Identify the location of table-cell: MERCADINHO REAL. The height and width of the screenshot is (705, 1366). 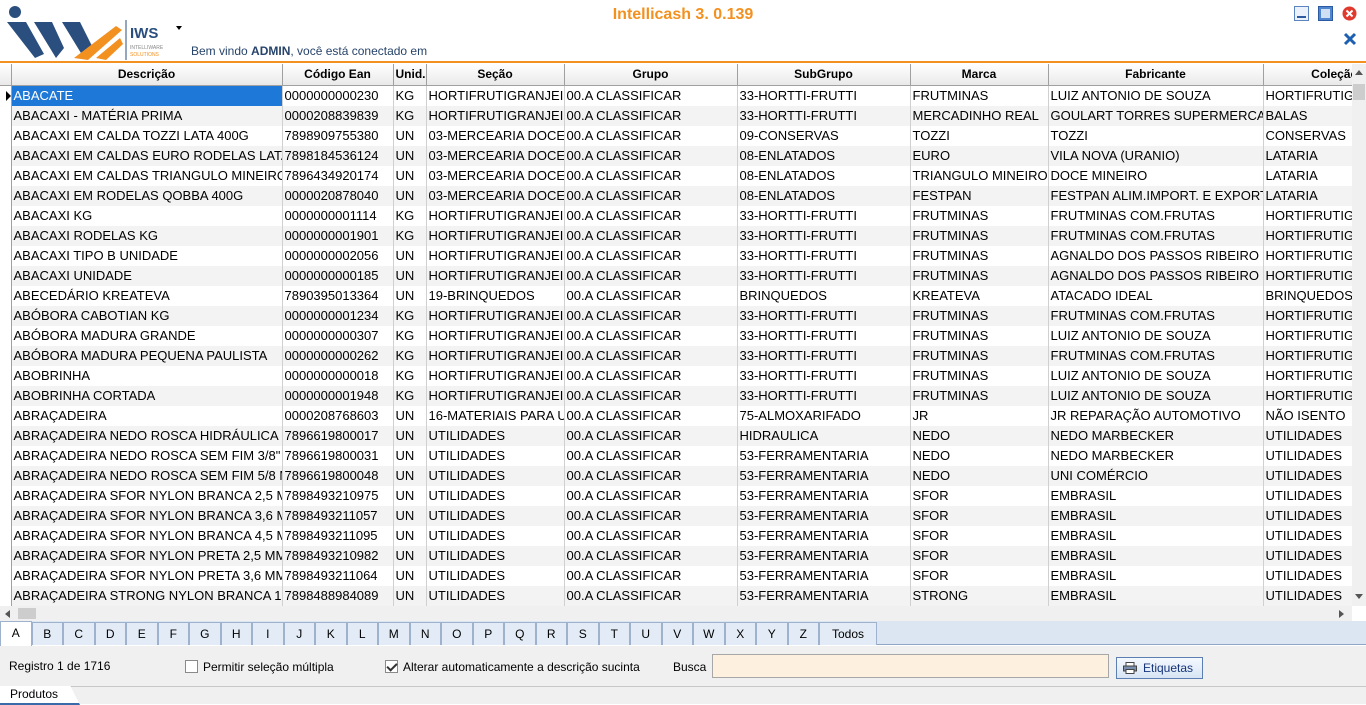
(979, 115).